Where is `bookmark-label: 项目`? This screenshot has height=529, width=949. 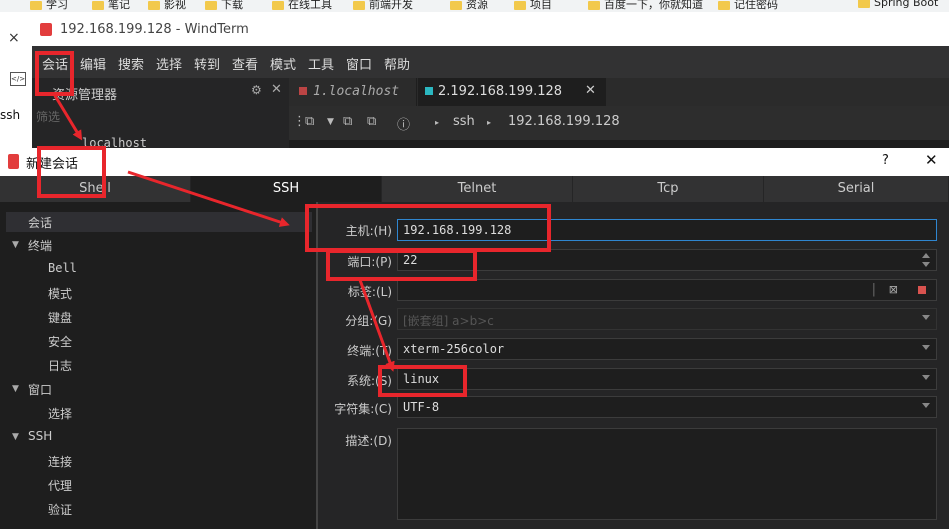
bookmark-label: 项目 is located at coordinates (541, 5).